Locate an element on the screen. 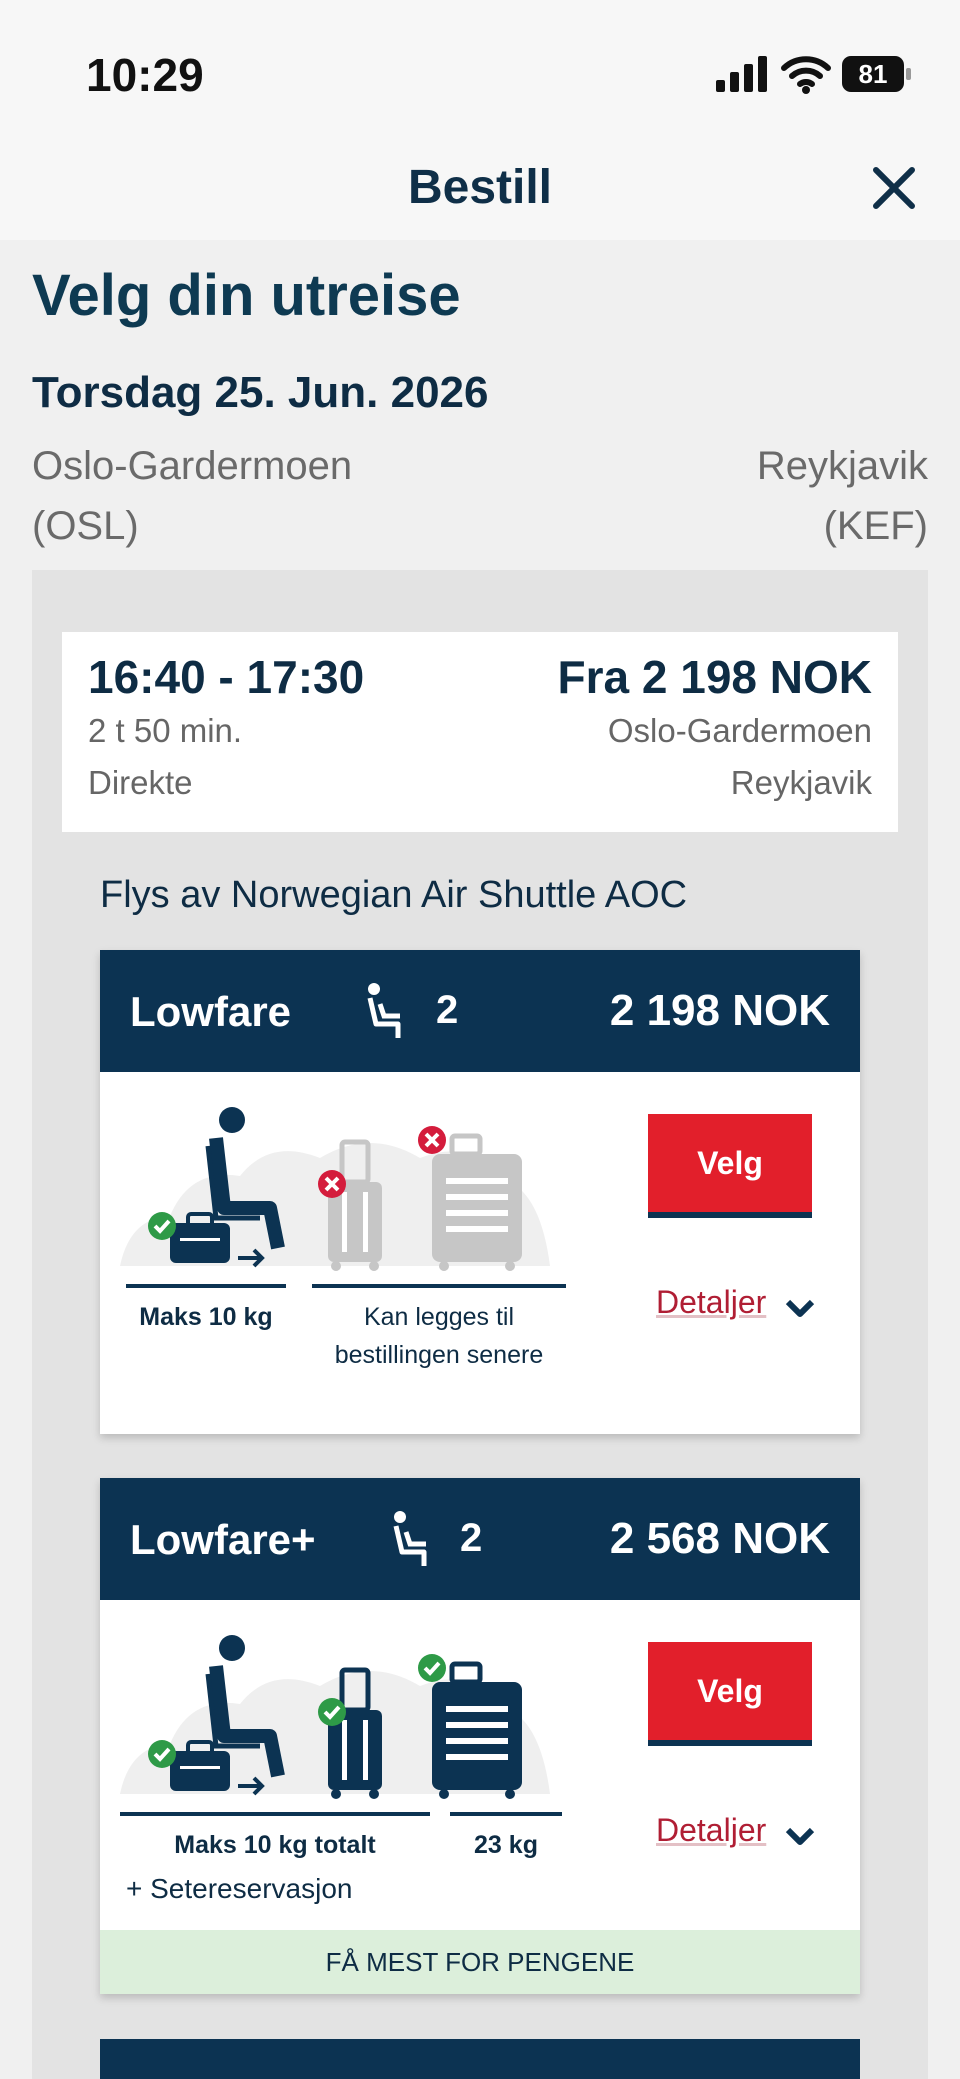  fare-price: 2 198 NOK is located at coordinates (719, 1010).